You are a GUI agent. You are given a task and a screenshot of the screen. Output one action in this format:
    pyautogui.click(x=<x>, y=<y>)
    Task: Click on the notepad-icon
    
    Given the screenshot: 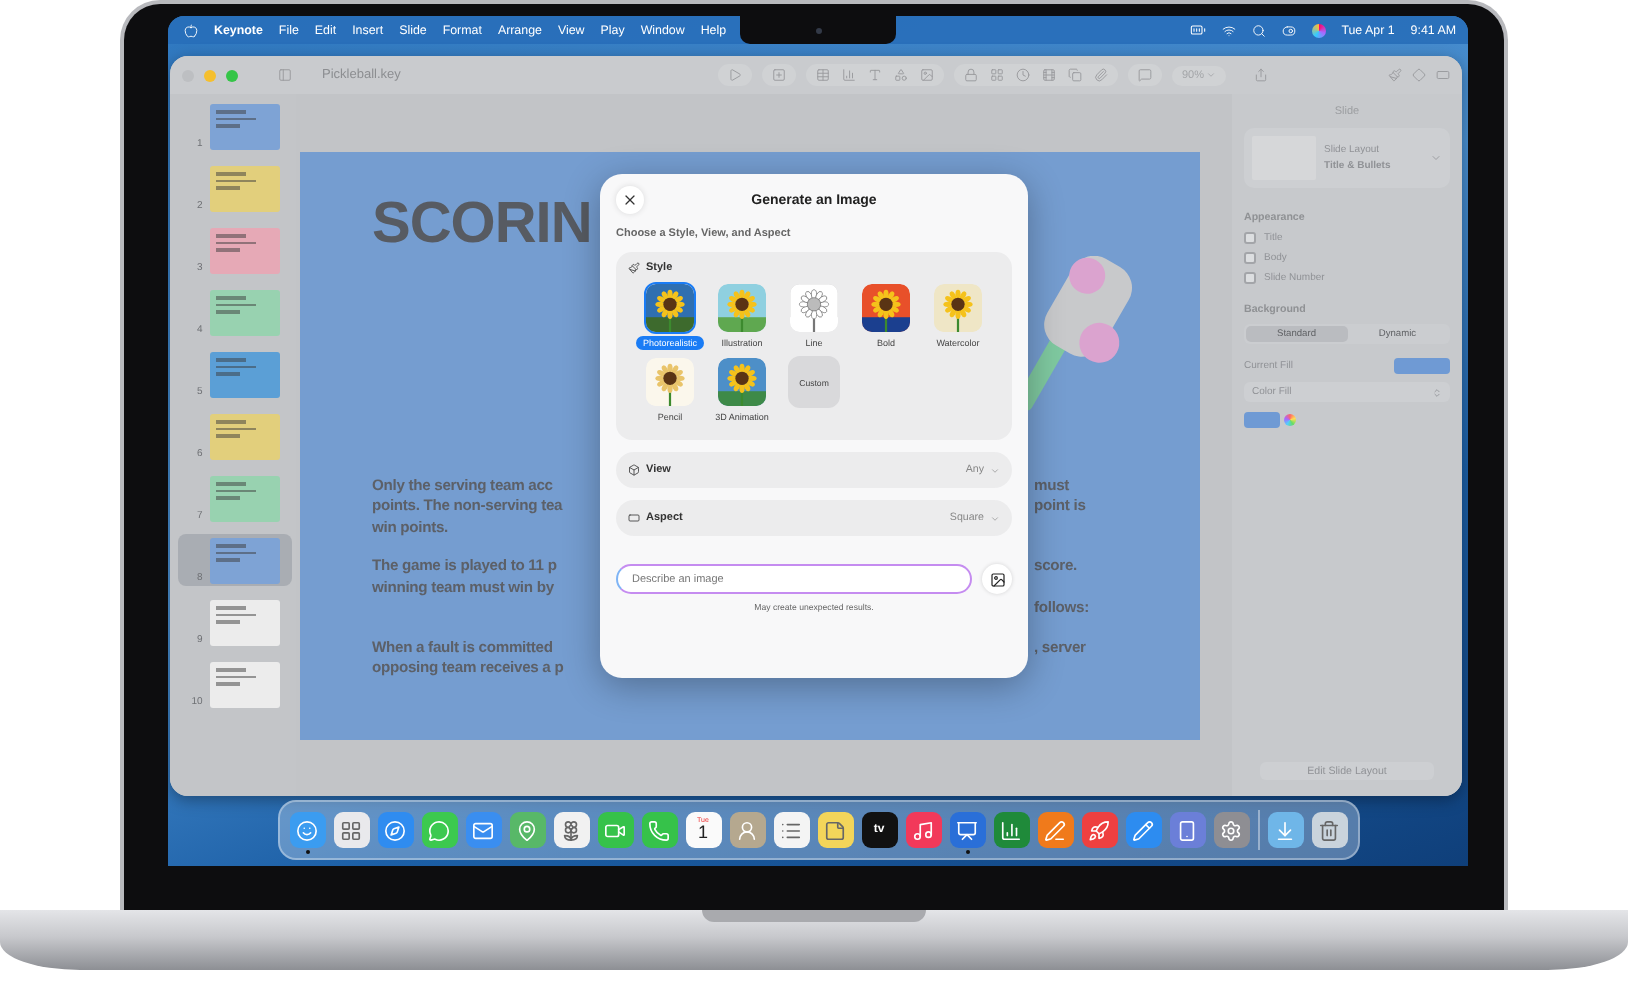 What is the action you would take?
    pyautogui.click(x=835, y=830)
    